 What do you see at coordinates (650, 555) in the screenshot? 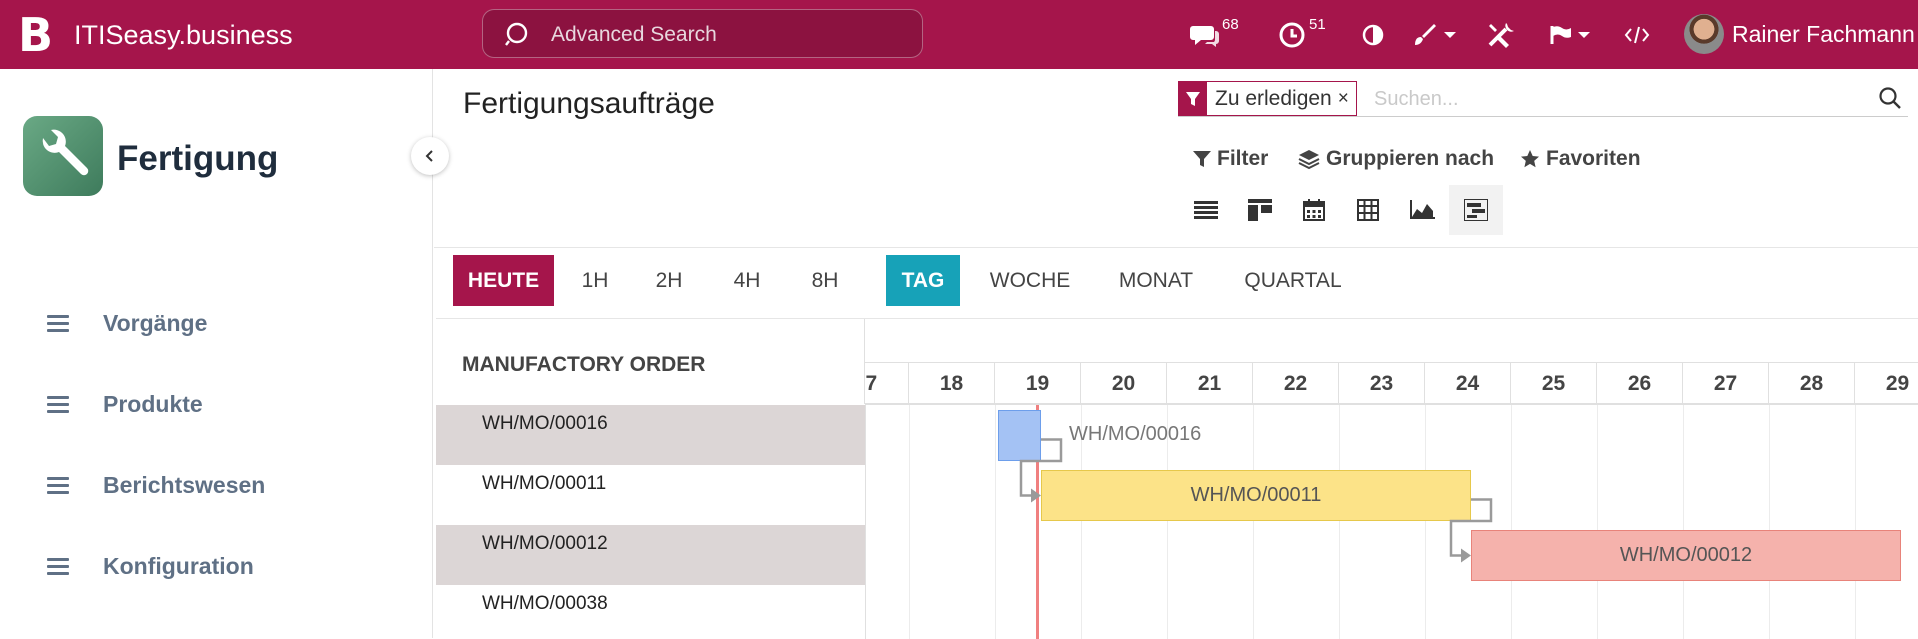
I see `gantt-row: WH/MO/00012` at bounding box center [650, 555].